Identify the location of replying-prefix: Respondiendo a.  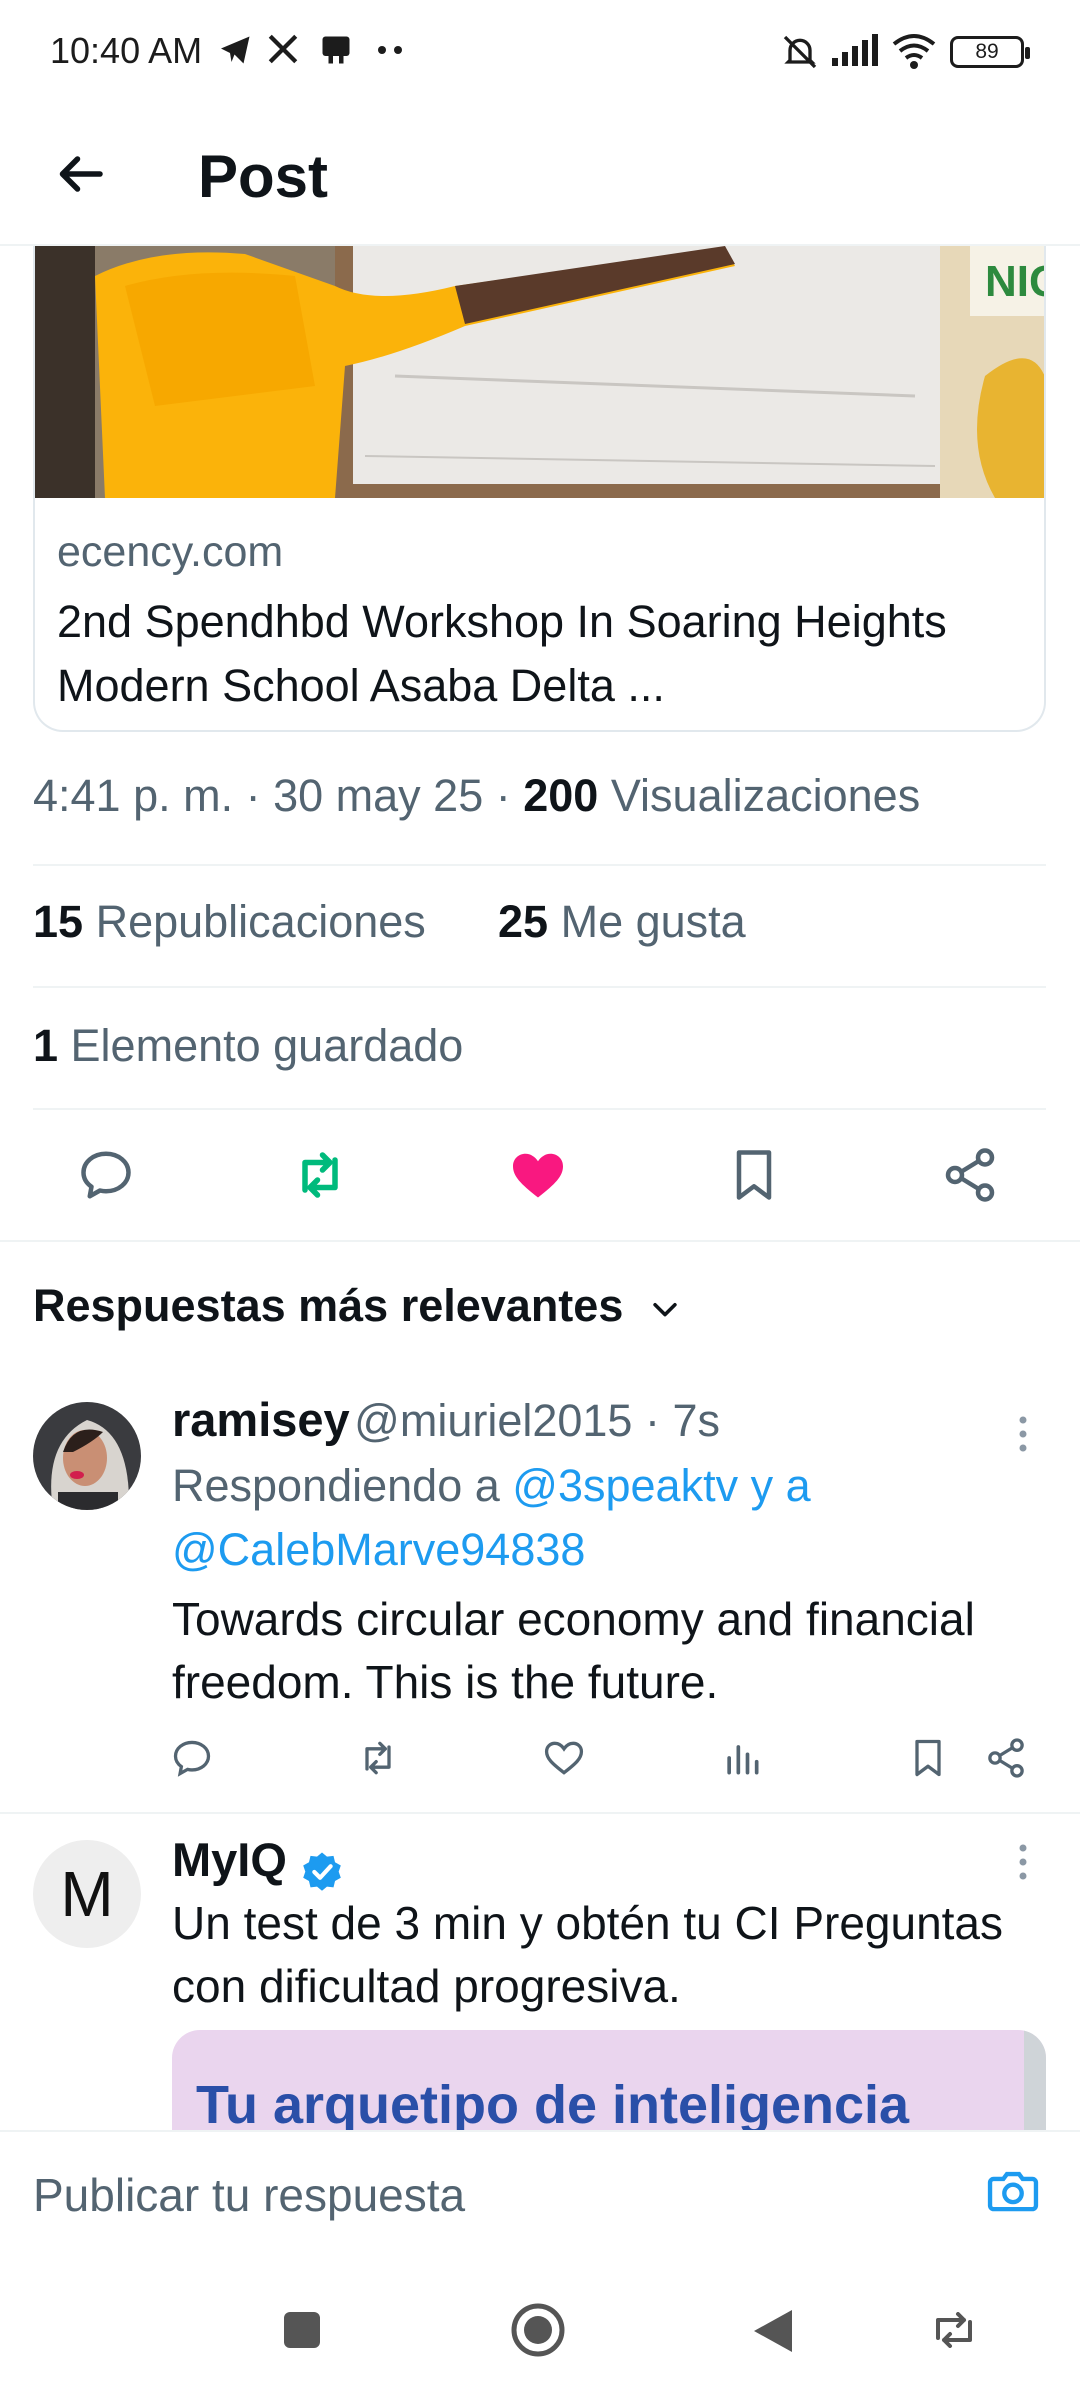
(342, 1485).